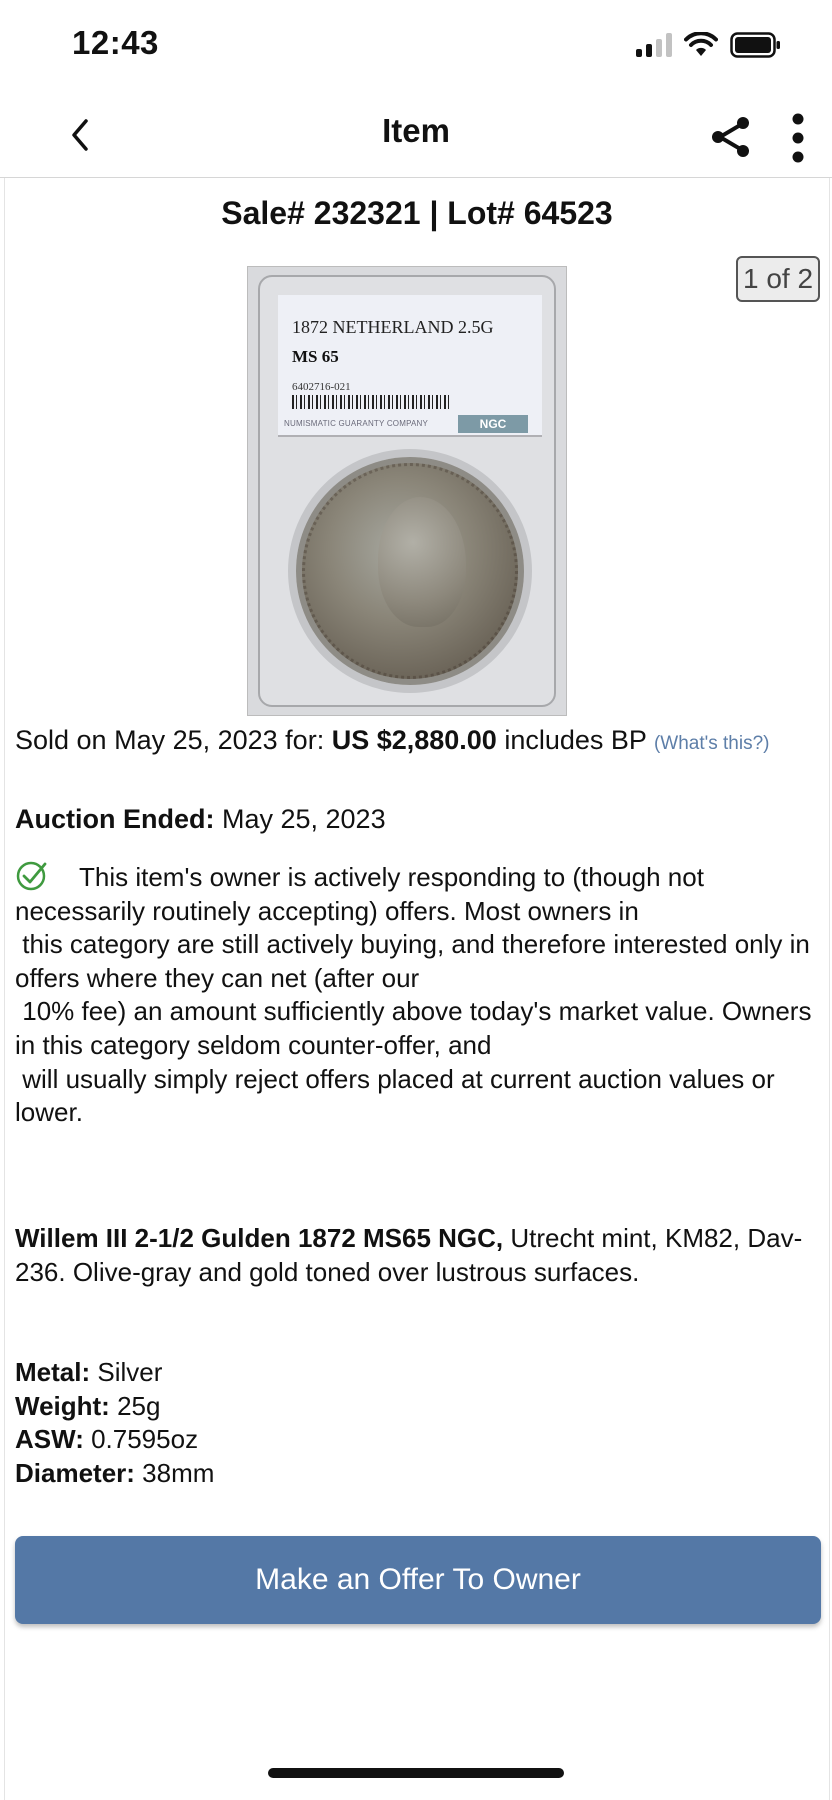  I want to click on item-description-title: Willem III 2-1/2 Gulden 1872 MS65 NGC,, so click(259, 1238).